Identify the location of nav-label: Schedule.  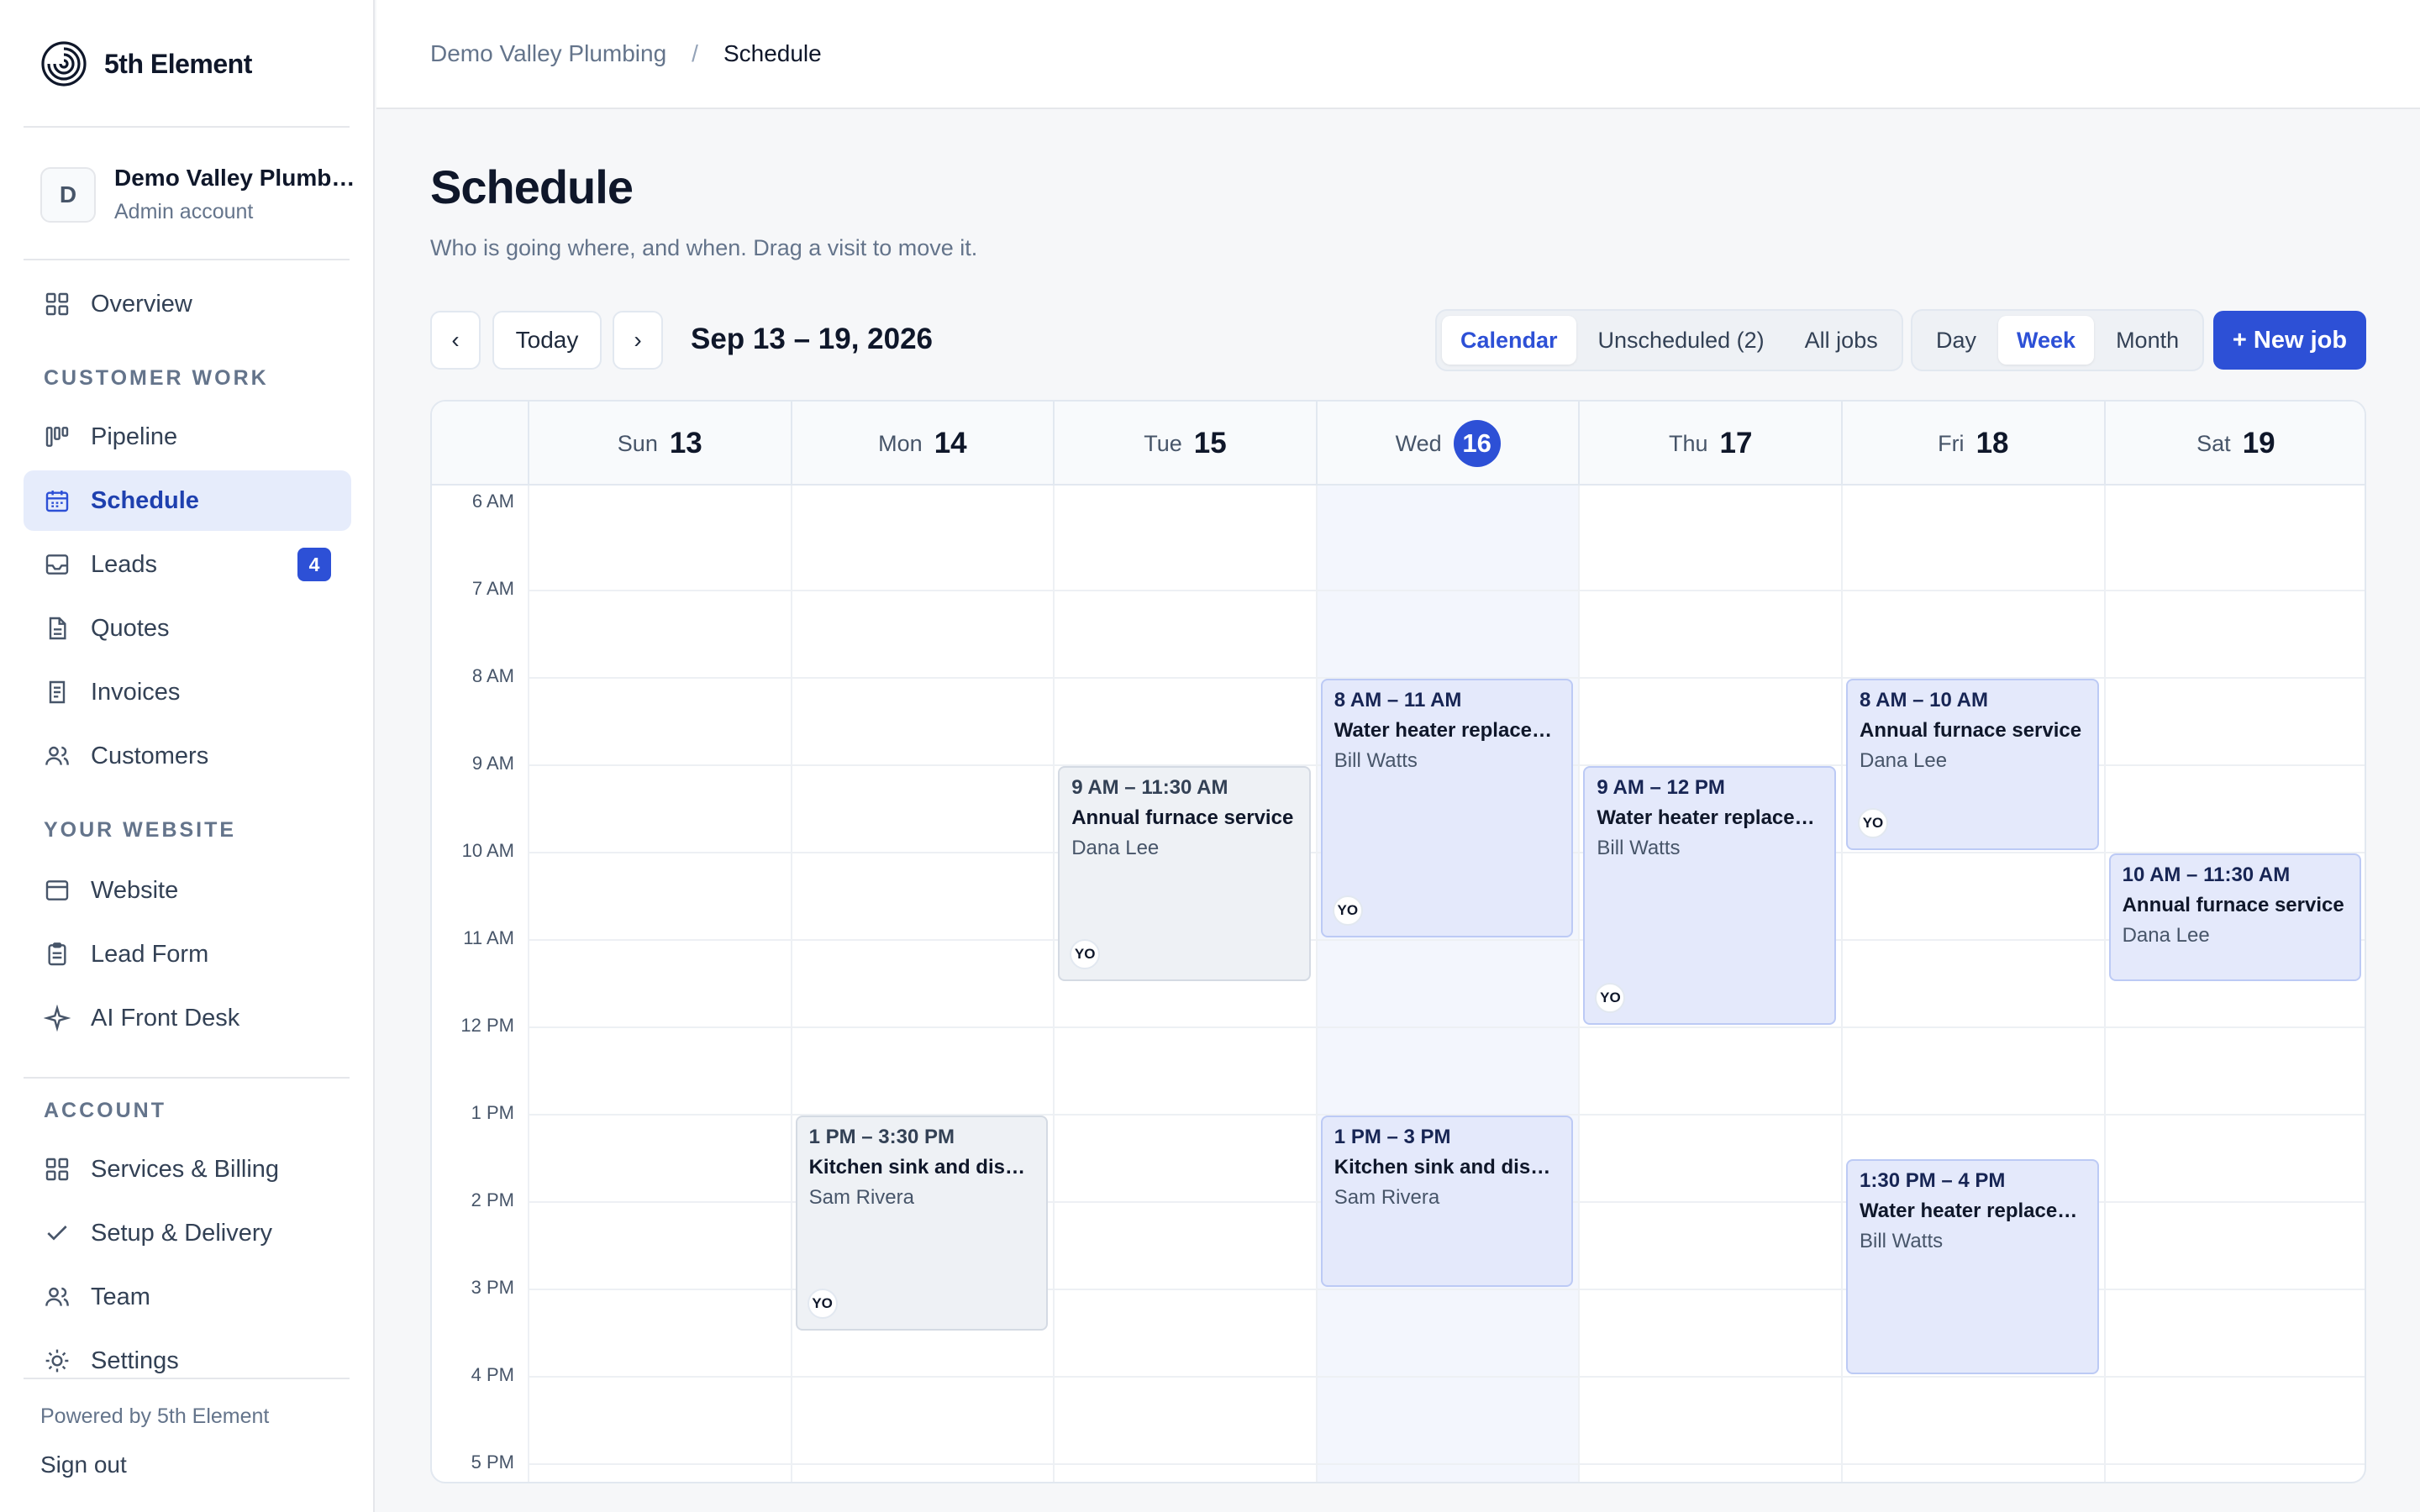
(145, 500).